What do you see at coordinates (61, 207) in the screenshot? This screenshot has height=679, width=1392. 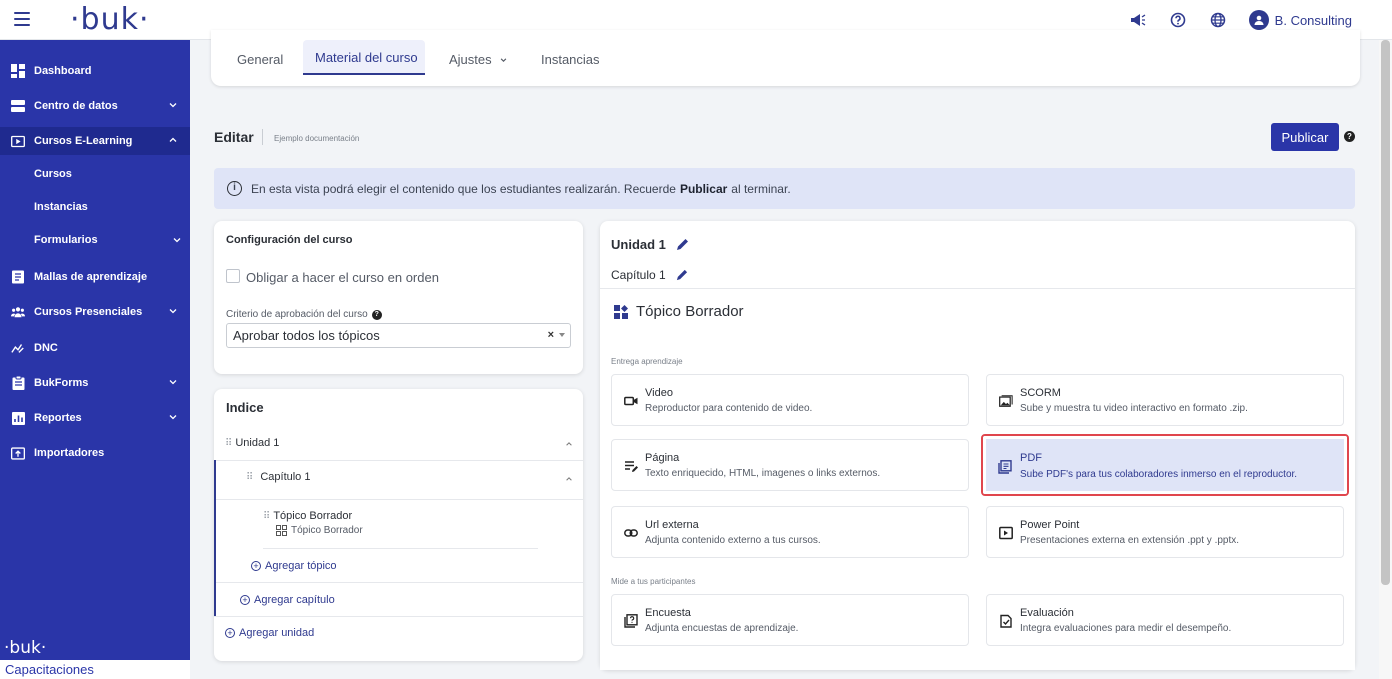 I see `sidebar-subitem-instancias: Instancias` at bounding box center [61, 207].